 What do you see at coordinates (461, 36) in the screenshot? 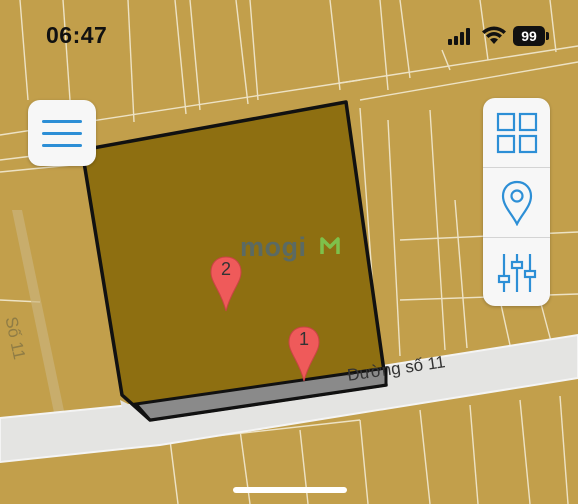
I see `cellular-signal-icon` at bounding box center [461, 36].